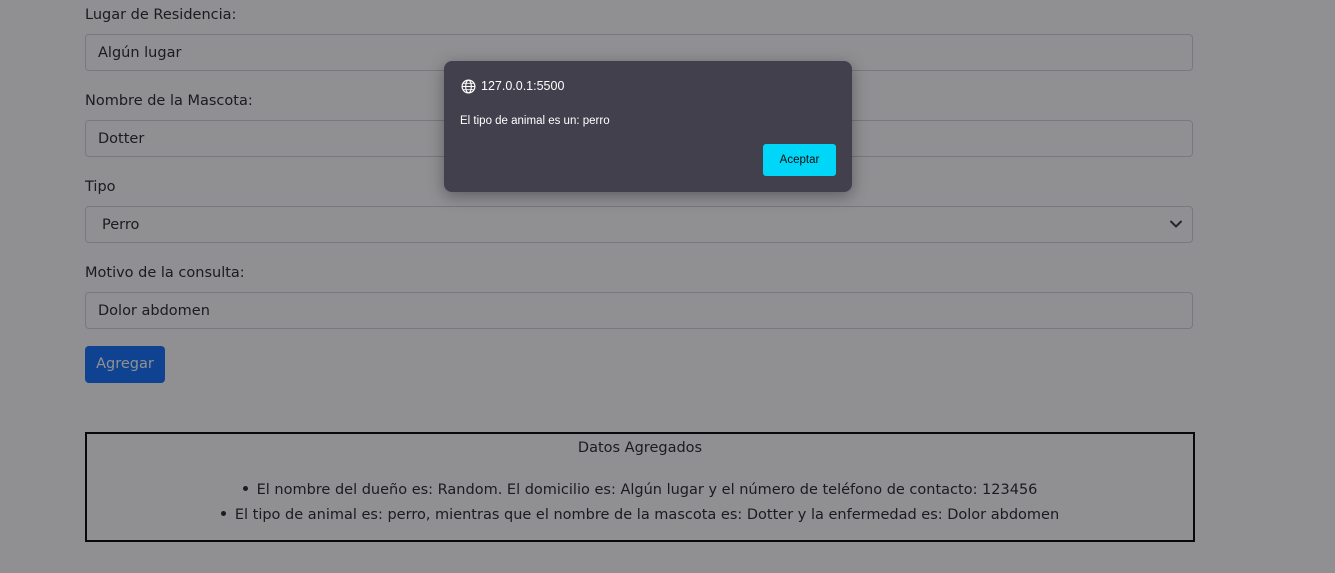 The width and height of the screenshot is (1335, 573). I want to click on globe-icon, so click(468, 86).